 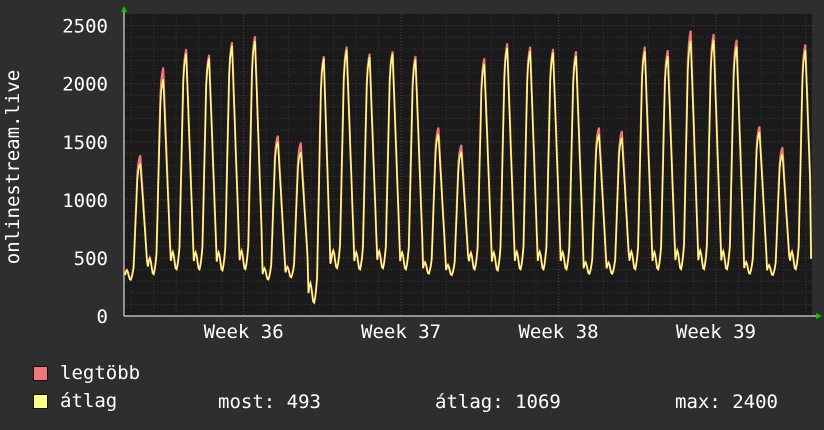 I want to click on y-axis-arrow, so click(x=124, y=9).